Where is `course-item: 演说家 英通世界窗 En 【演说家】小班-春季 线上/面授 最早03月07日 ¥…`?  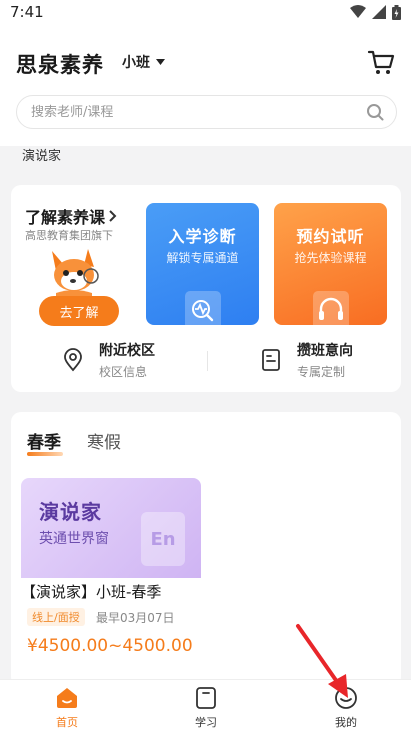 course-item: 演说家 英通世界窗 En 【演说家】小班-春季 线上/面授 最早03月07日 ¥… is located at coordinates (111, 578).